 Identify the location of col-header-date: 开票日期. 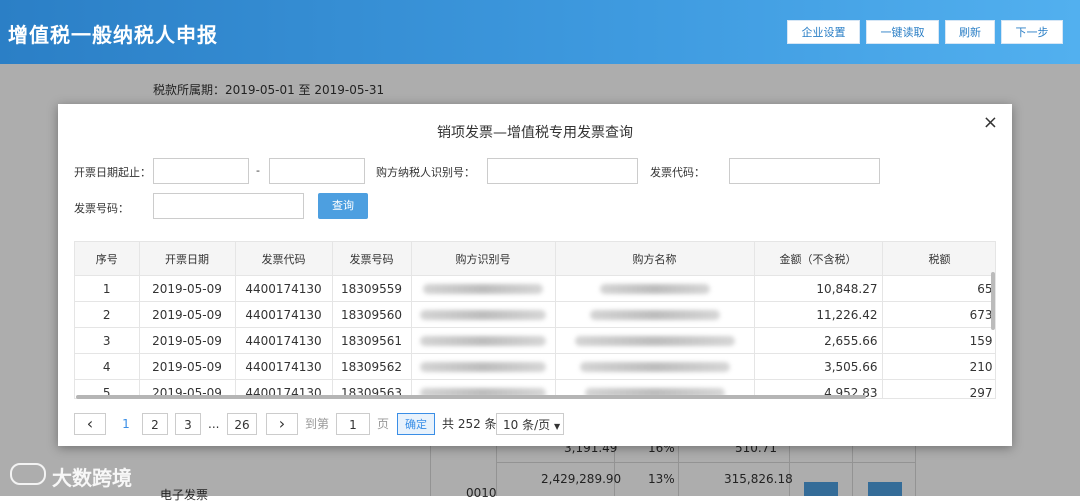
(187, 259).